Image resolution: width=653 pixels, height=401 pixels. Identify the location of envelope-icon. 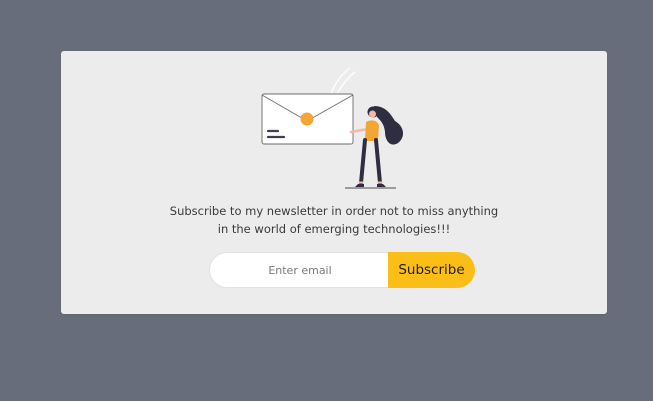
(307, 119).